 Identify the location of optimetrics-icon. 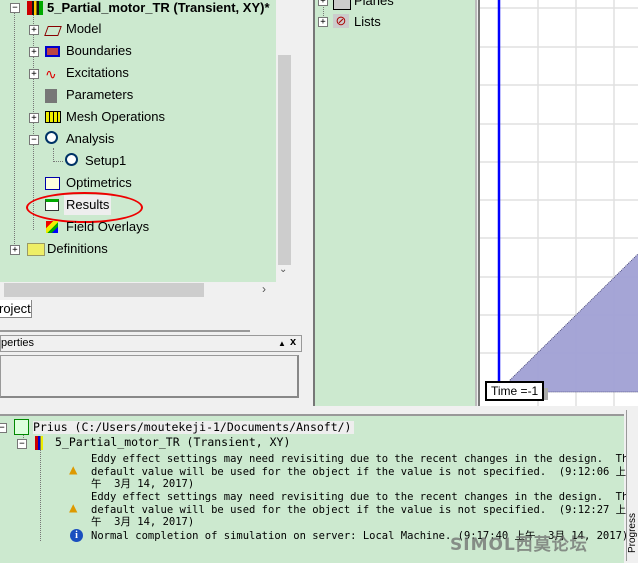
(52, 183).